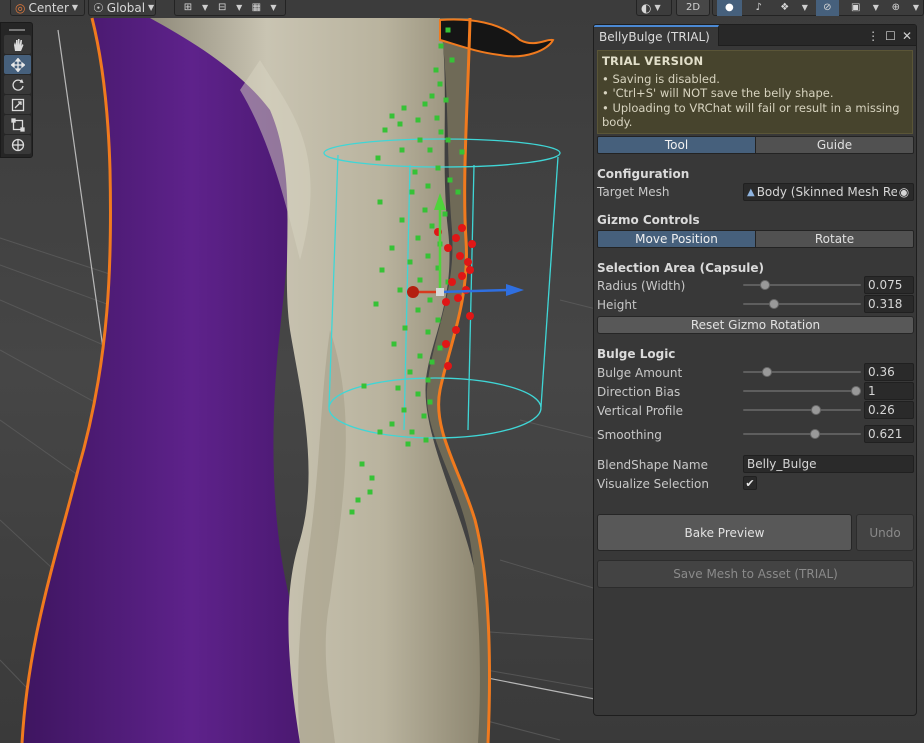 The width and height of the screenshot is (924, 743). I want to click on reset-gizmo-rotation-button: Reset Gizmo Rotation, so click(755, 325).